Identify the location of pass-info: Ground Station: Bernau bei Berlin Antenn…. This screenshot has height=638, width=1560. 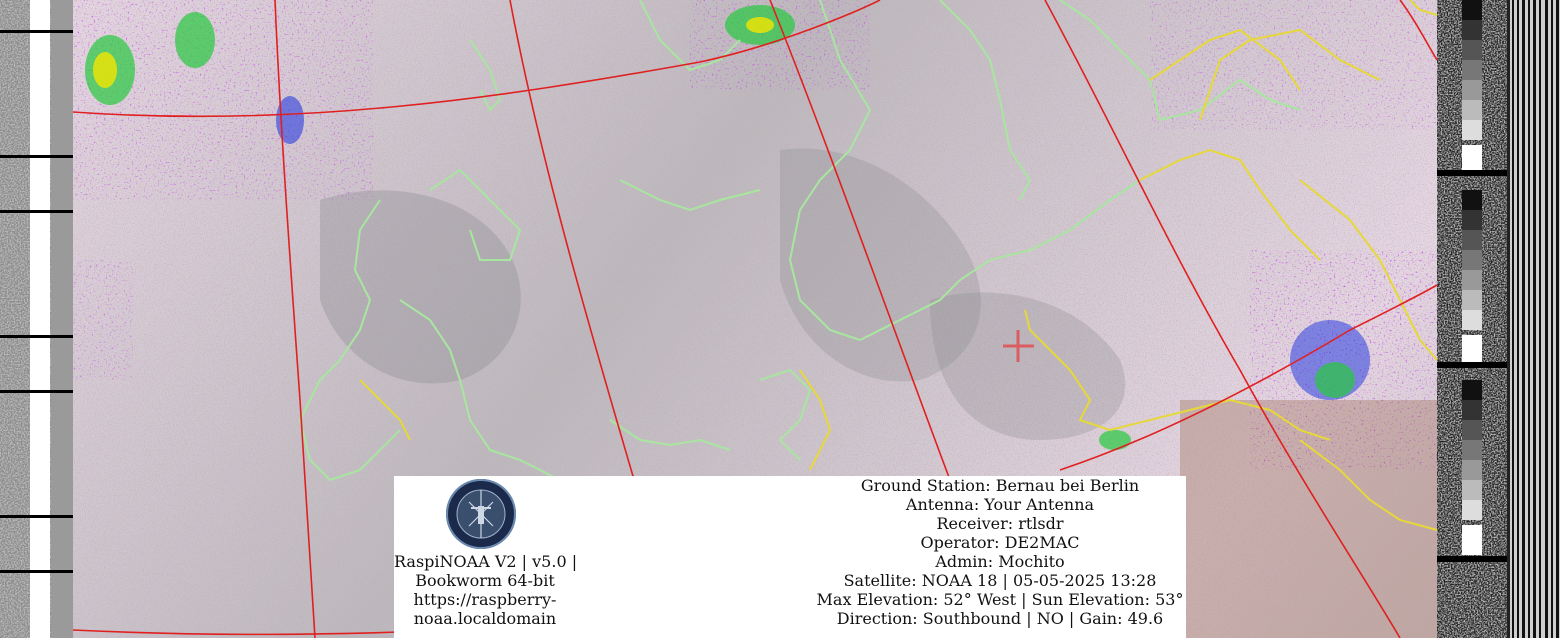
(1000, 552).